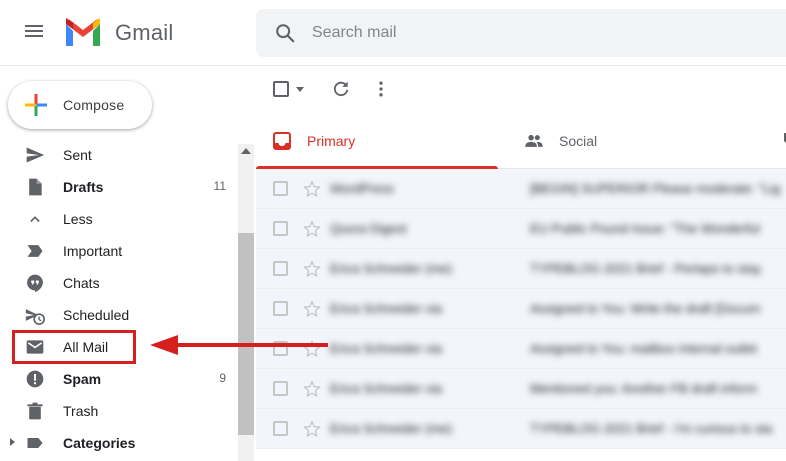 The height and width of the screenshot is (461, 786). Describe the element at coordinates (646, 268) in the screenshot. I see `email-subject: TYPEBLOG 2021 Brief - Pertaps to stay` at that location.